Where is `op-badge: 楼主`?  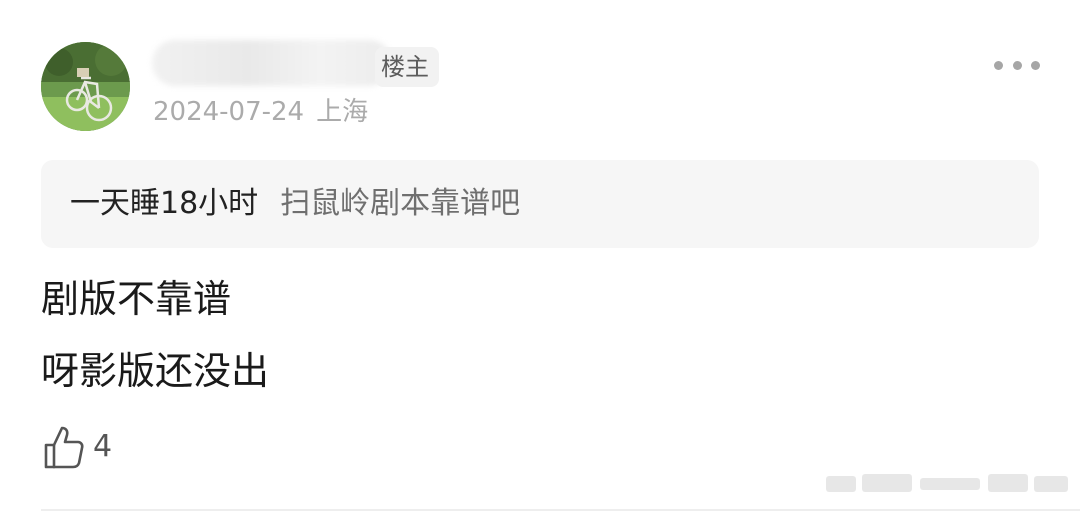
op-badge: 楼主 is located at coordinates (407, 67).